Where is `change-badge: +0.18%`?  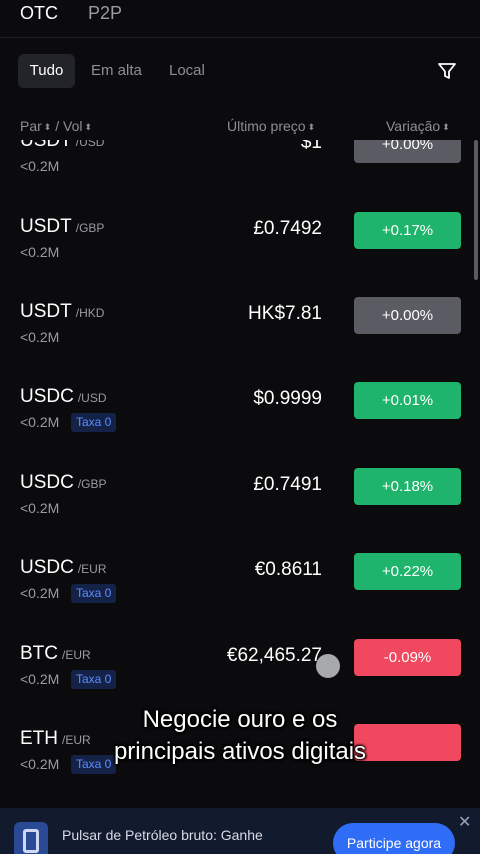 change-badge: +0.18% is located at coordinates (407, 486).